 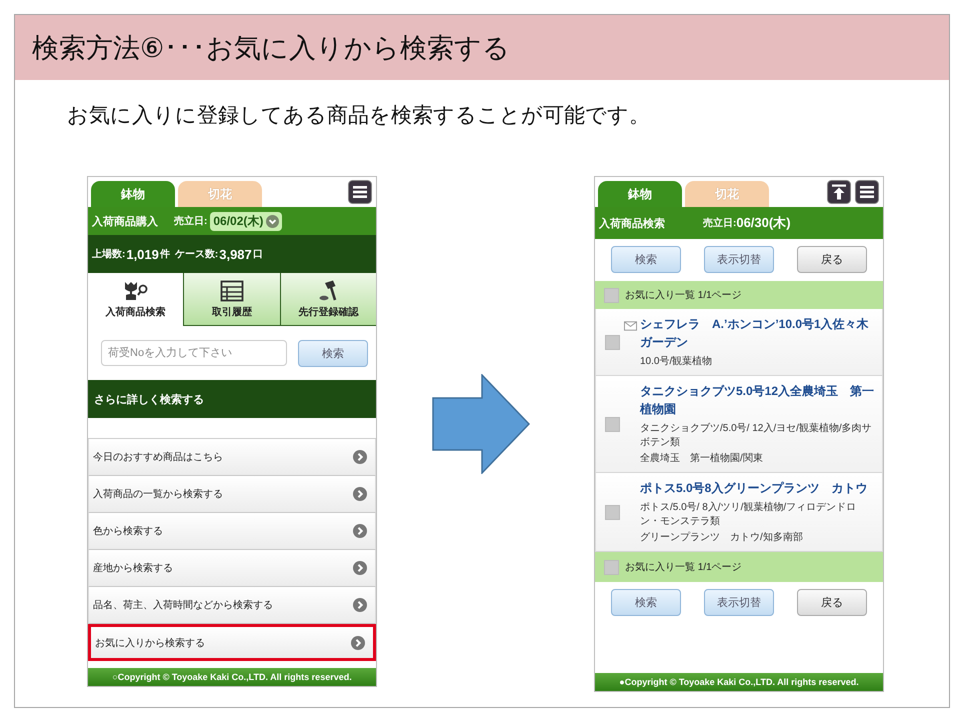 What do you see at coordinates (756, 436) in the screenshot?
I see `product-detail: タニクショクブツ/5.0号/ 12入/ヨセ/観葉植物/多肉サボテン類` at bounding box center [756, 436].